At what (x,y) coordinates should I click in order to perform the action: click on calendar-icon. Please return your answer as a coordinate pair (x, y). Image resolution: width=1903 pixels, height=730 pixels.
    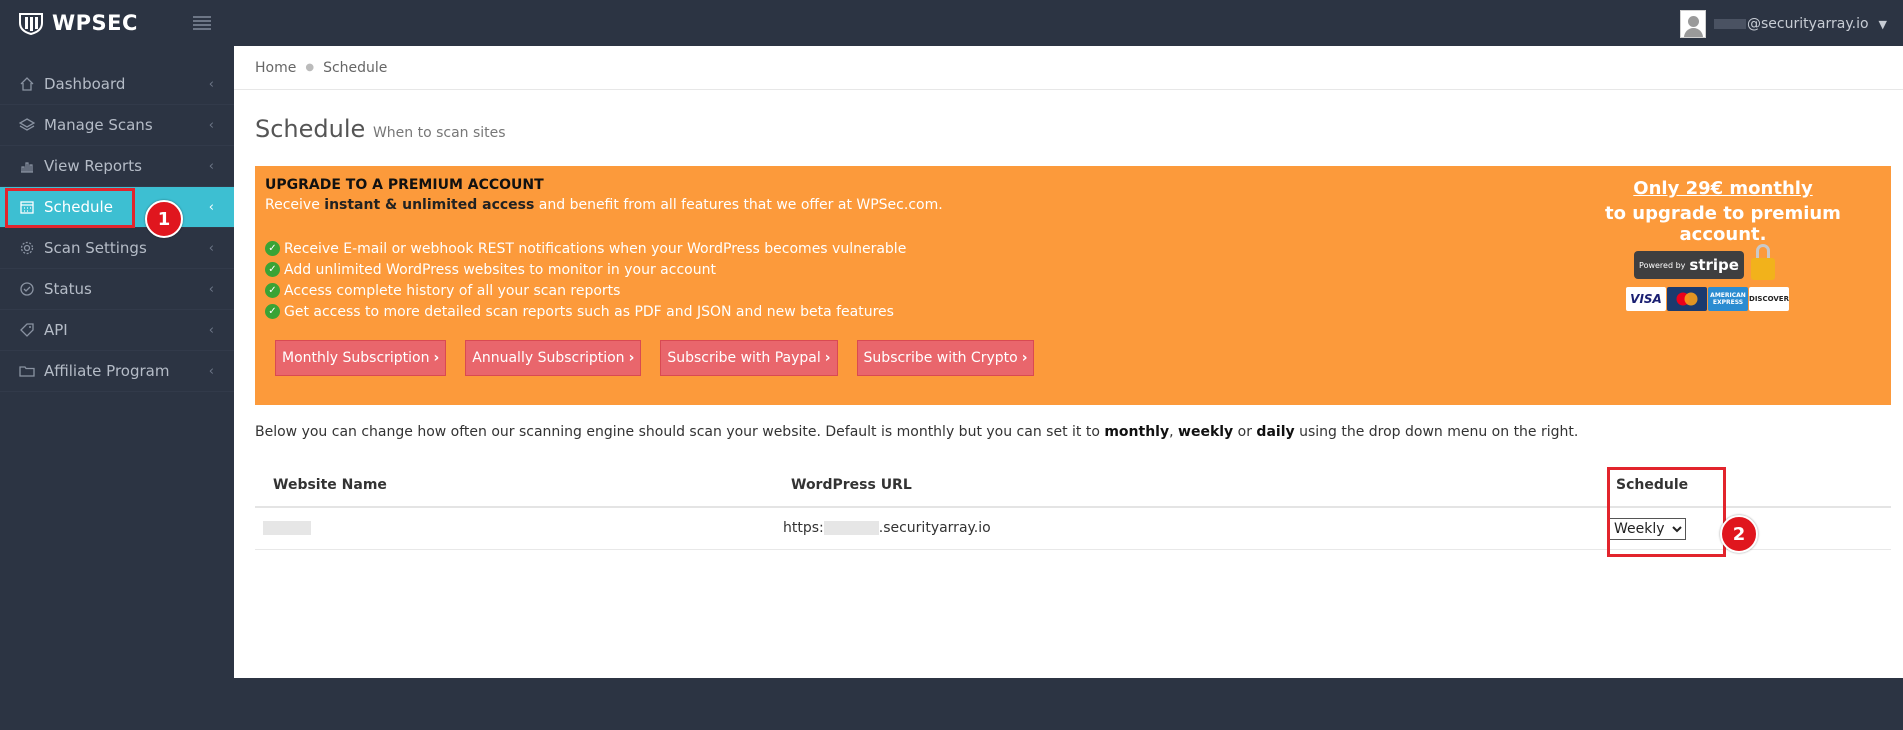
    Looking at the image, I should click on (27, 207).